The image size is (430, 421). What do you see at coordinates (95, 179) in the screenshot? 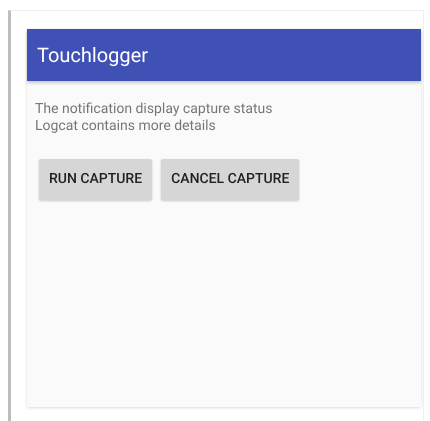
I see `capture-button: RUN CAPTURE` at bounding box center [95, 179].